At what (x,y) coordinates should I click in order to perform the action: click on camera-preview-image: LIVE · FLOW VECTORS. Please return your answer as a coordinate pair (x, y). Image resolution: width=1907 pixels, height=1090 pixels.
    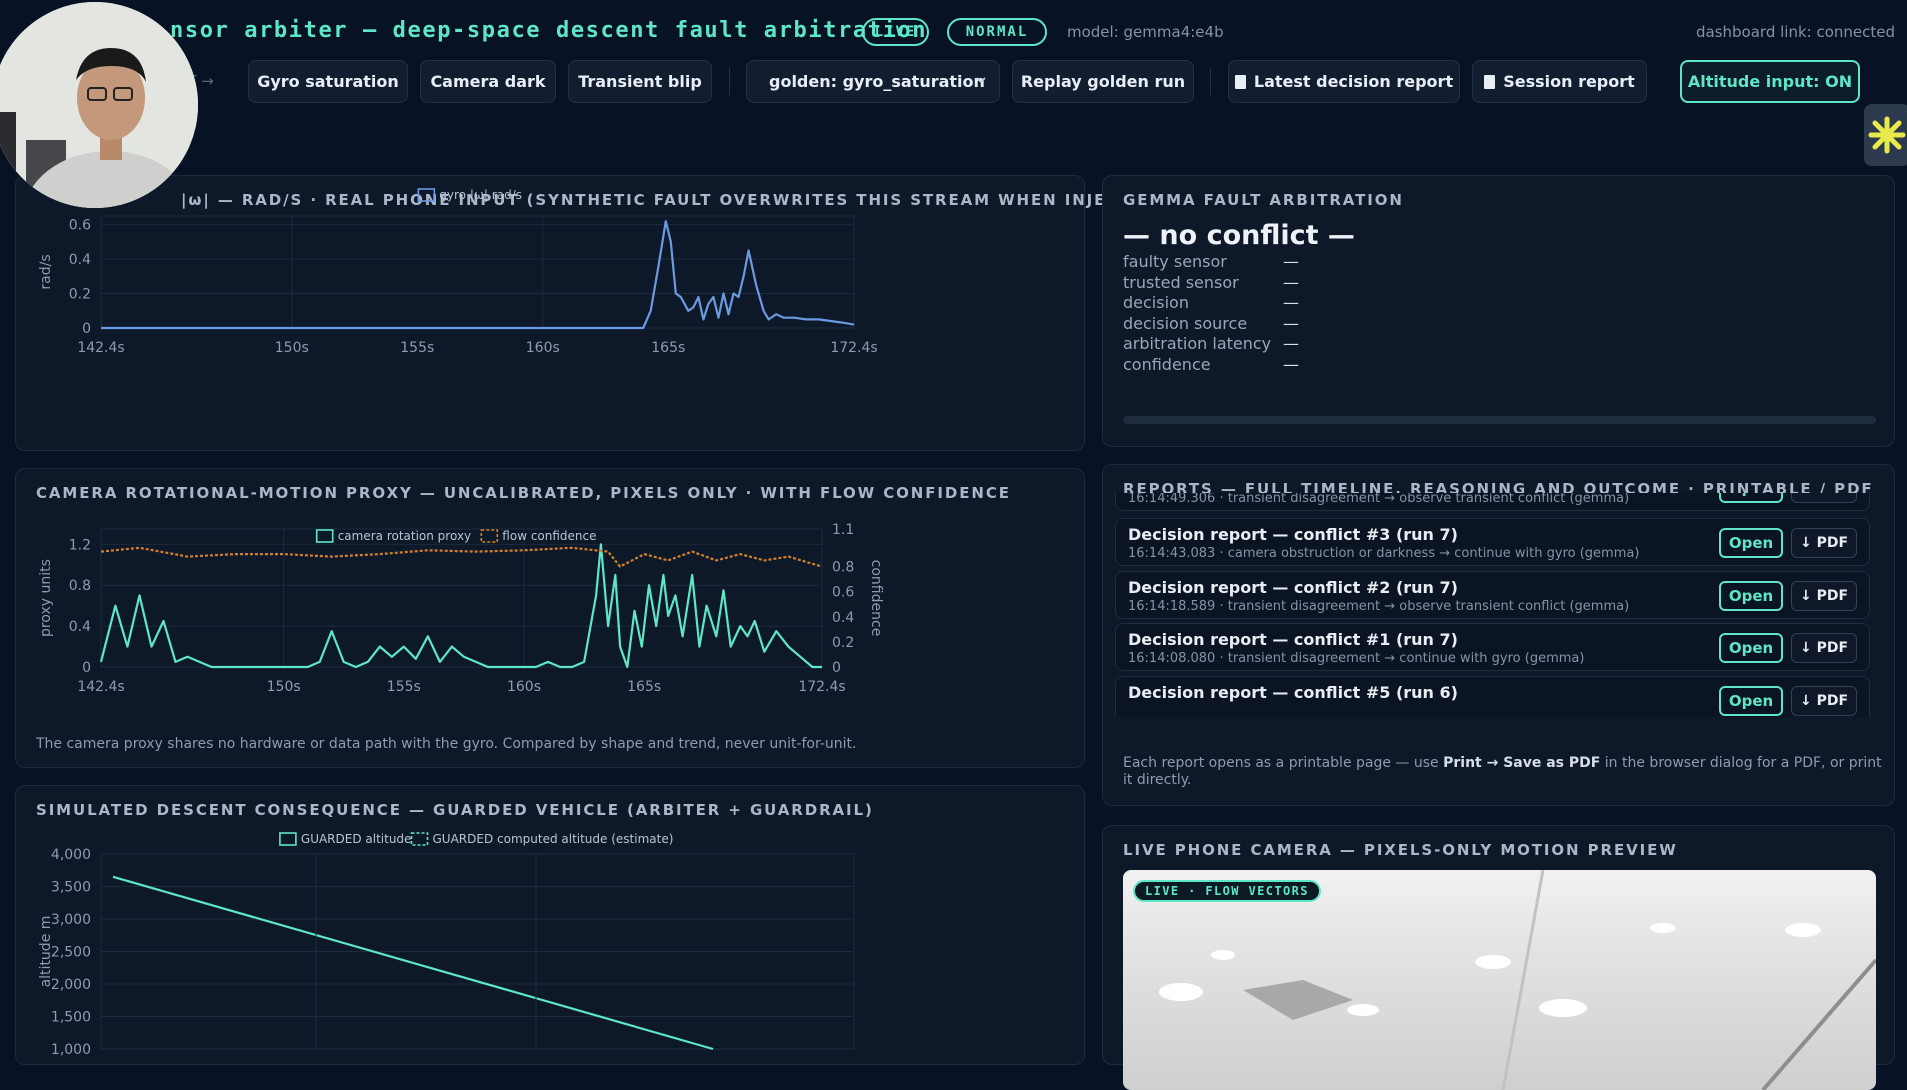
    Looking at the image, I should click on (1499, 980).